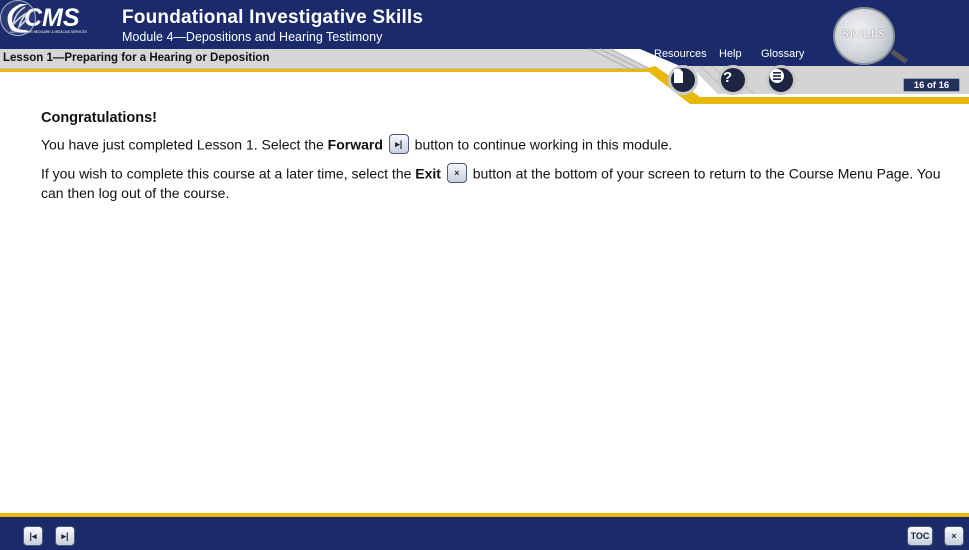  I want to click on congrats-heading: Congratulations!, so click(99, 118).